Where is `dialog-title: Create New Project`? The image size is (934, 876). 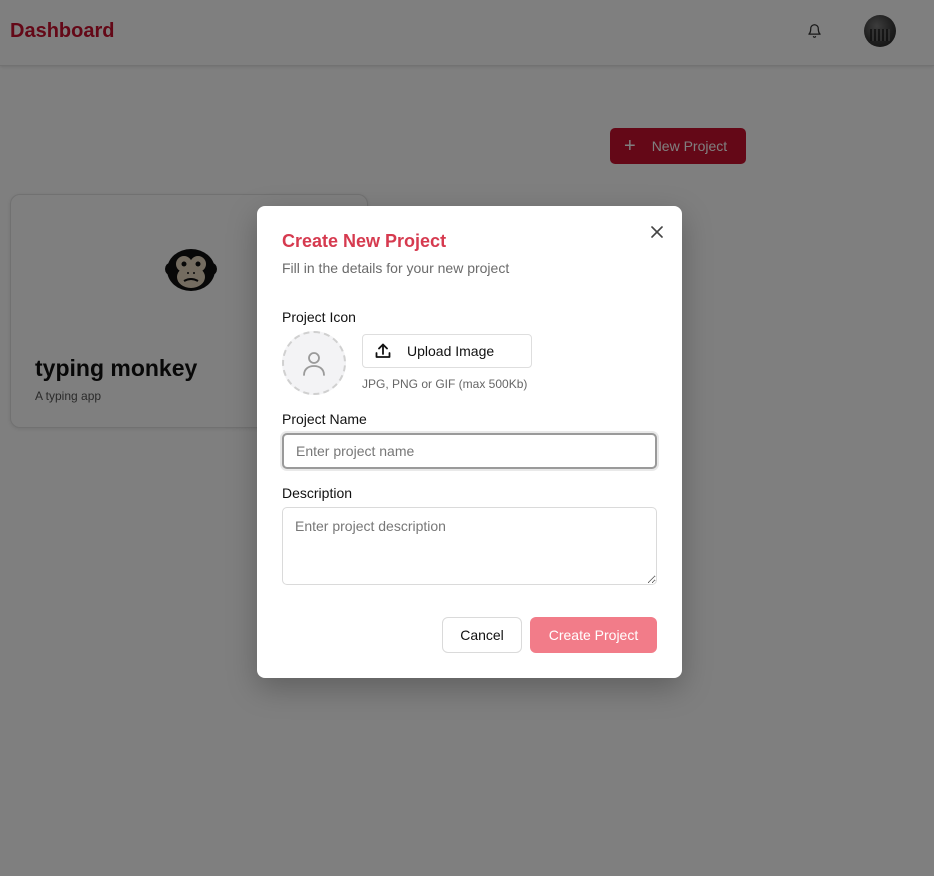
dialog-title: Create New Project is located at coordinates (364, 241).